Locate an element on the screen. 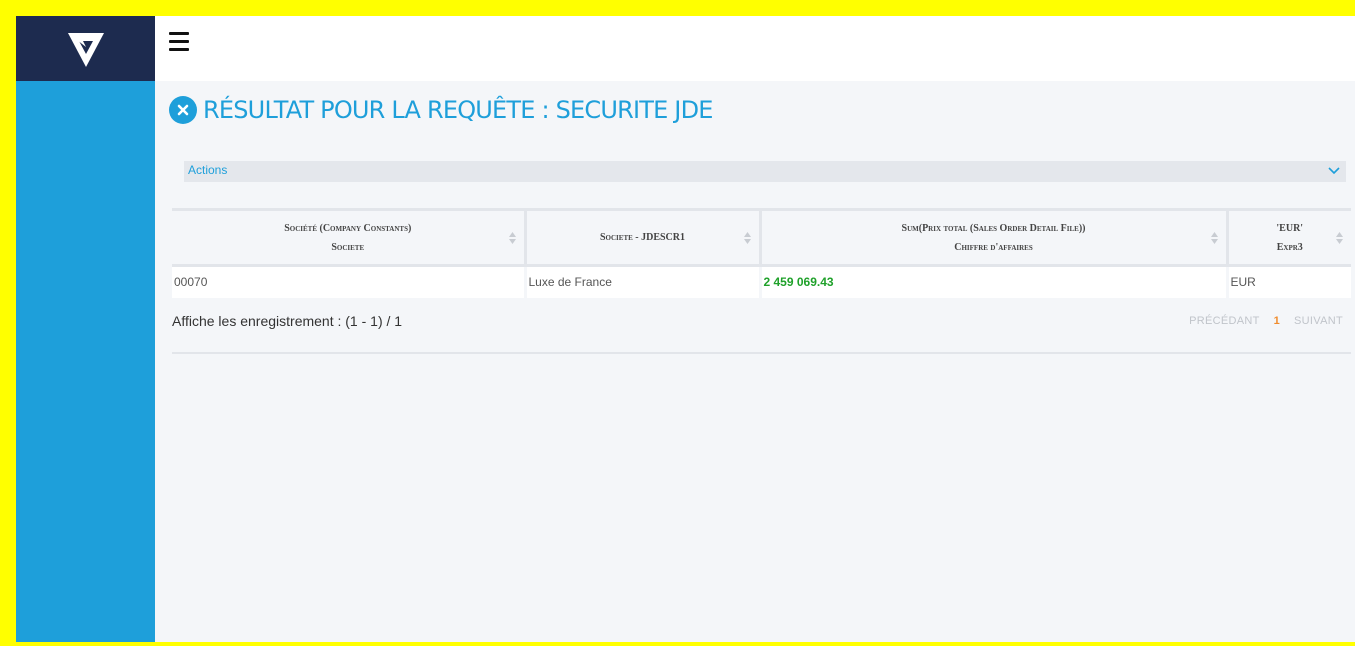  column-header-line2: Expr3 is located at coordinates (1289, 247).